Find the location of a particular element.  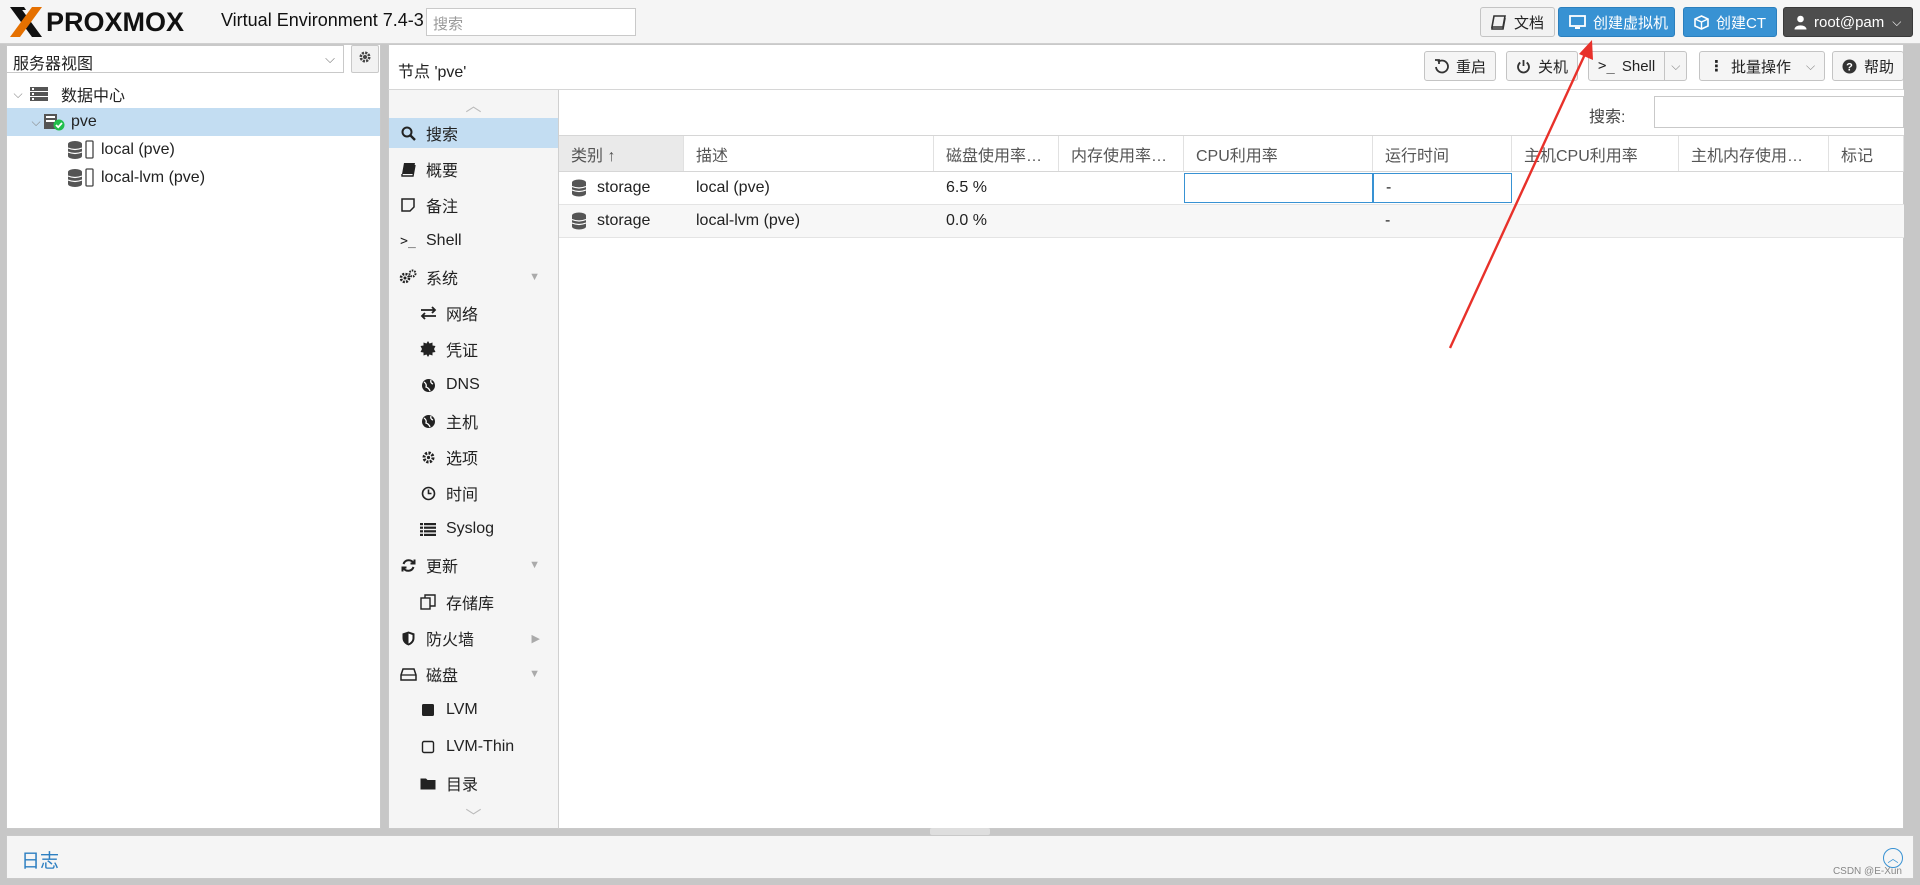

nav-item-label: Shell is located at coordinates (444, 240).